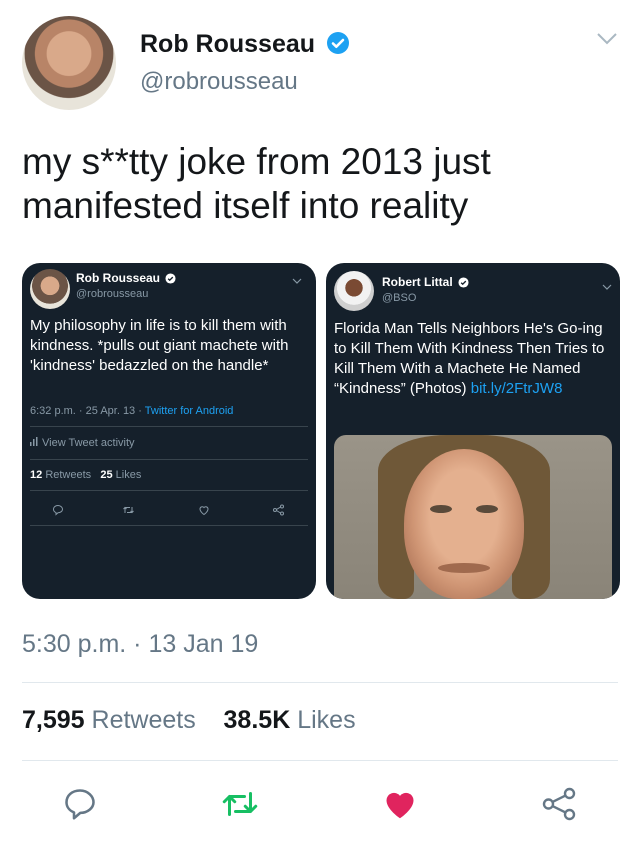  Describe the element at coordinates (88, 443) in the screenshot. I see `activity-label: View Tweet activity` at that location.